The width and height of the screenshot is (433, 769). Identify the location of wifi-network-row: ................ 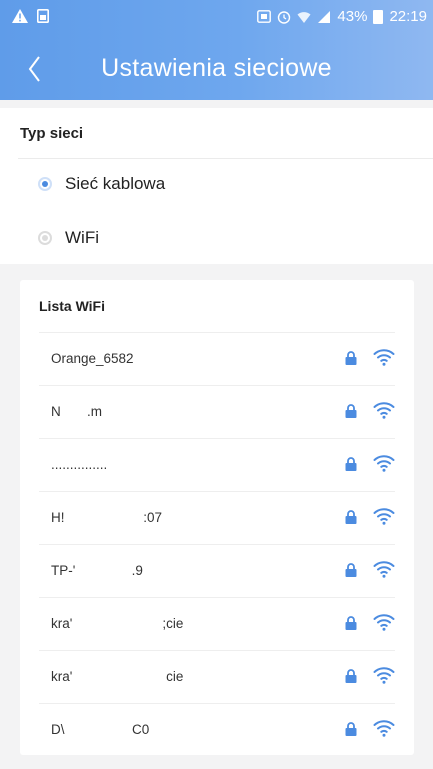
(217, 464).